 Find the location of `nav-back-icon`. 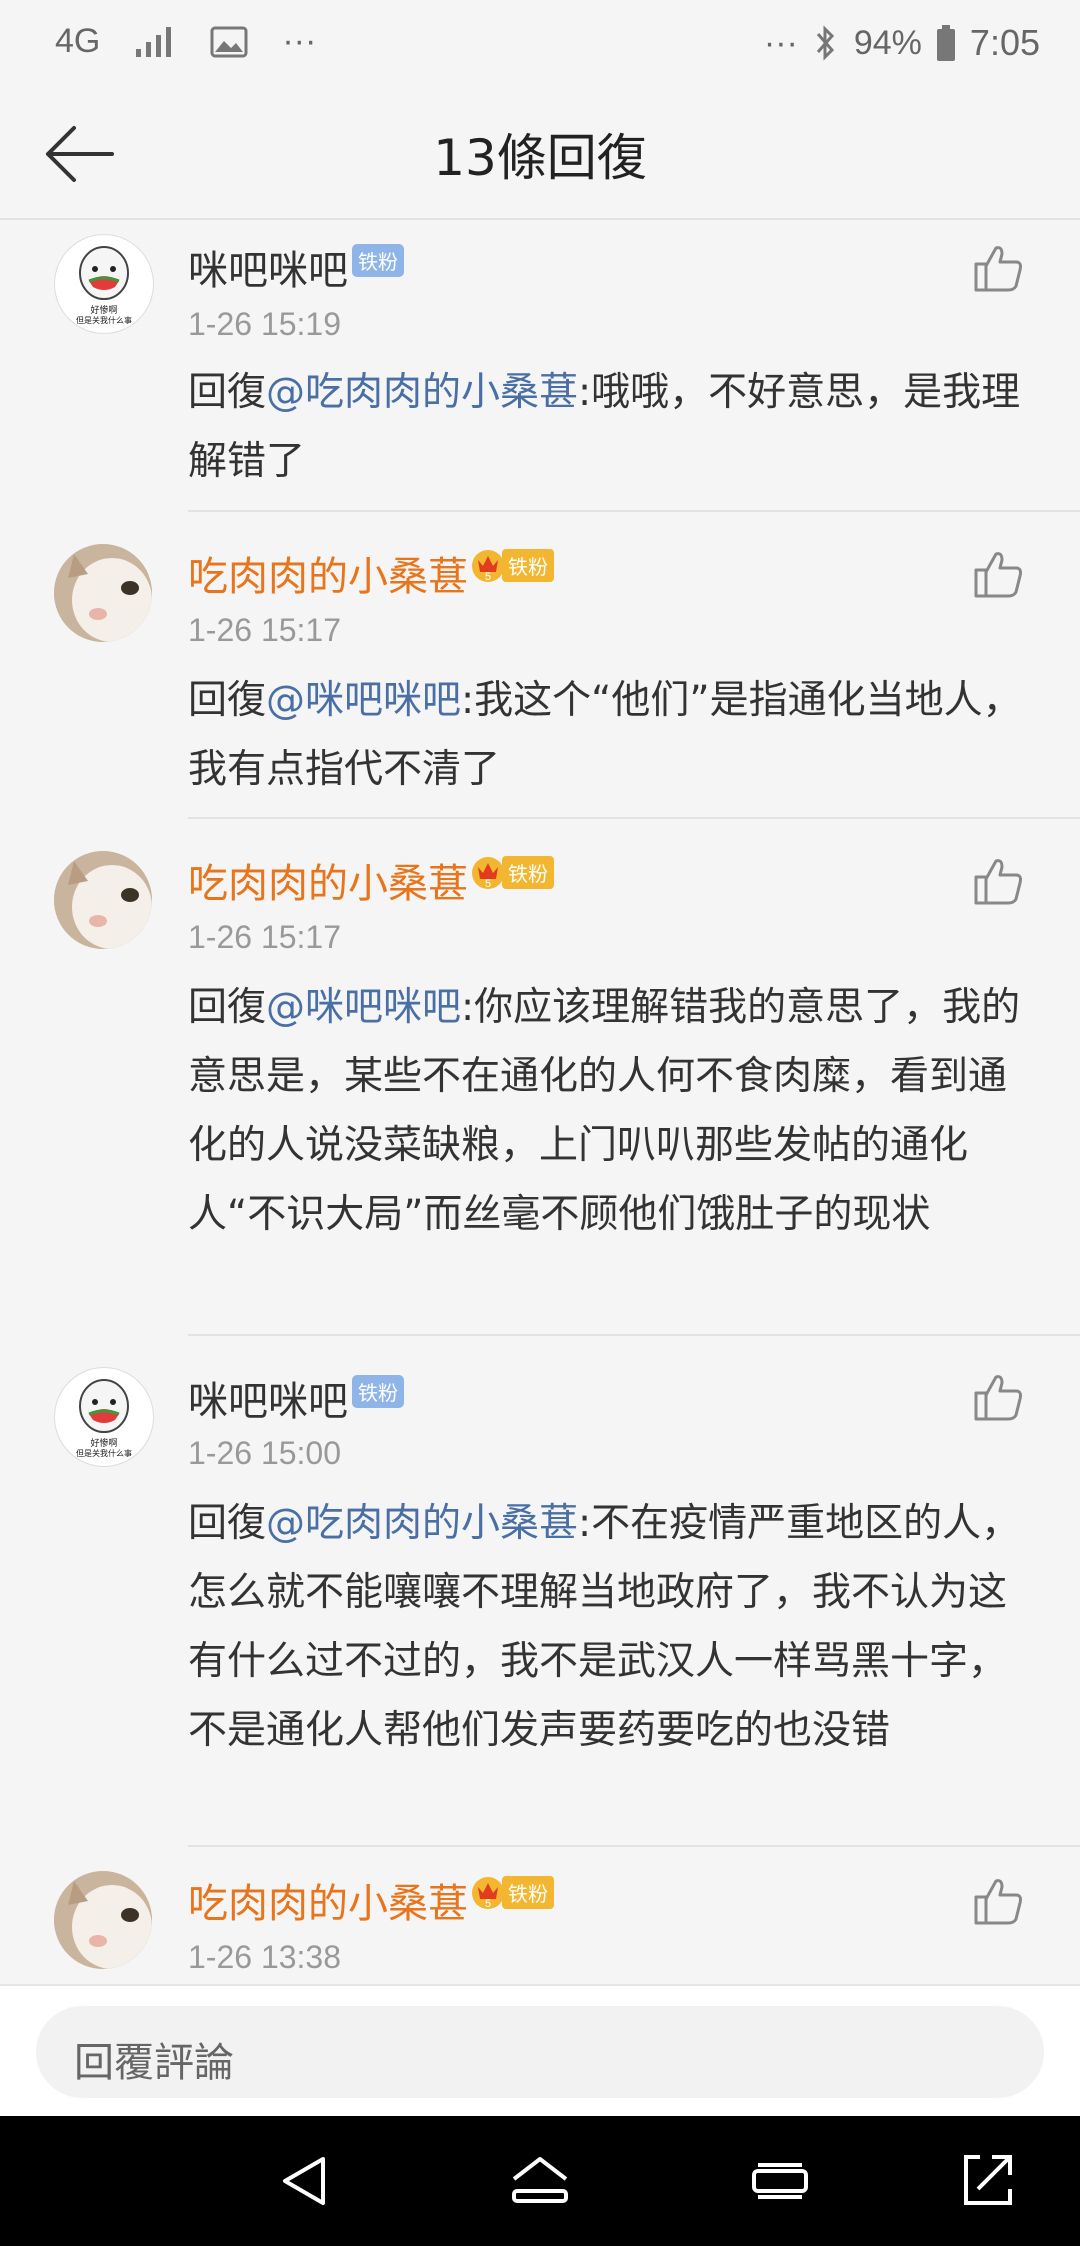

nav-back-icon is located at coordinates (304, 2181).